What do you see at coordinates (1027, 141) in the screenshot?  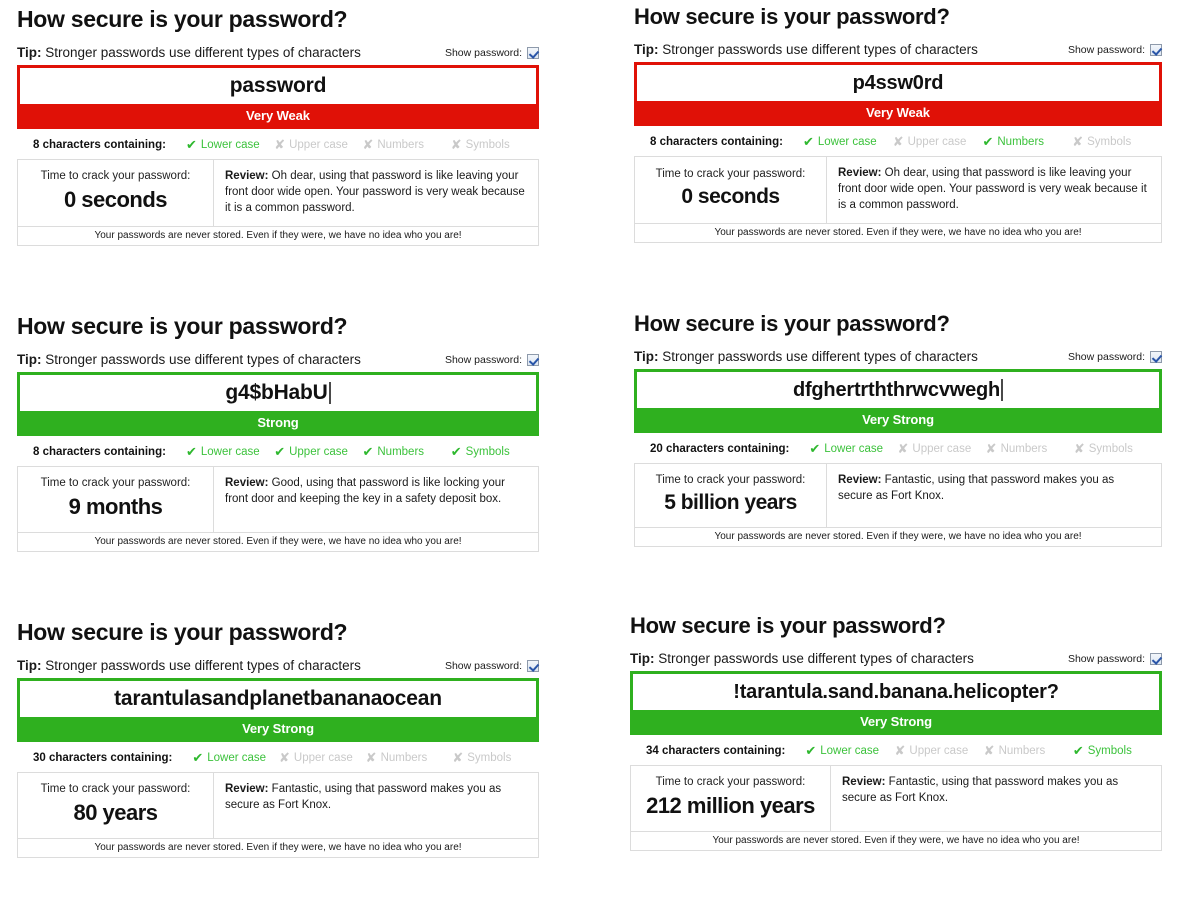 I see `character-type-numbers: ✔ Numbers` at bounding box center [1027, 141].